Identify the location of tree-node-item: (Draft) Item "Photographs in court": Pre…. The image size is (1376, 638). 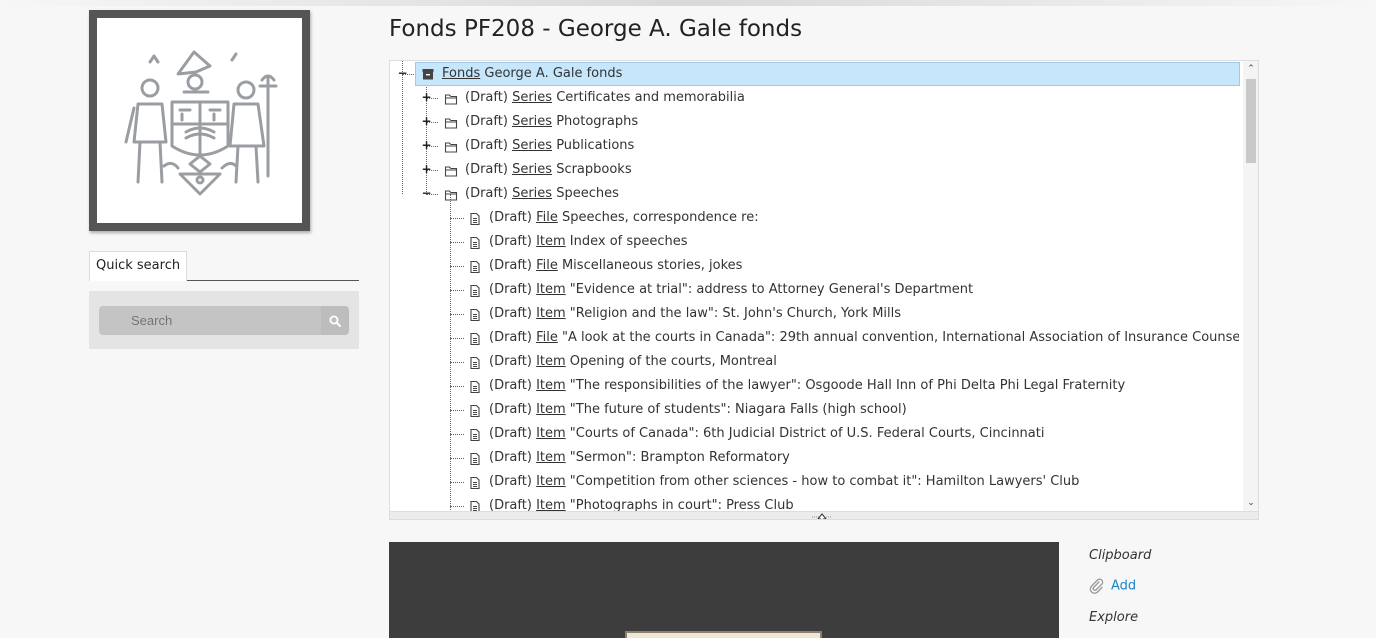
(641, 502).